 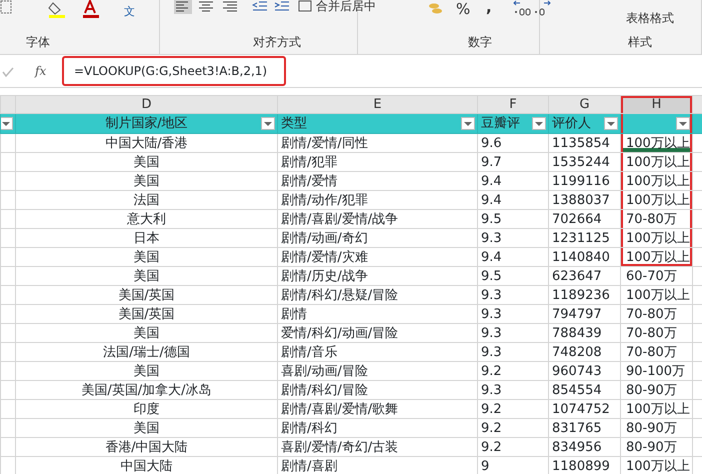 What do you see at coordinates (491, 200) in the screenshot?
I see `table-cell: 9.4` at bounding box center [491, 200].